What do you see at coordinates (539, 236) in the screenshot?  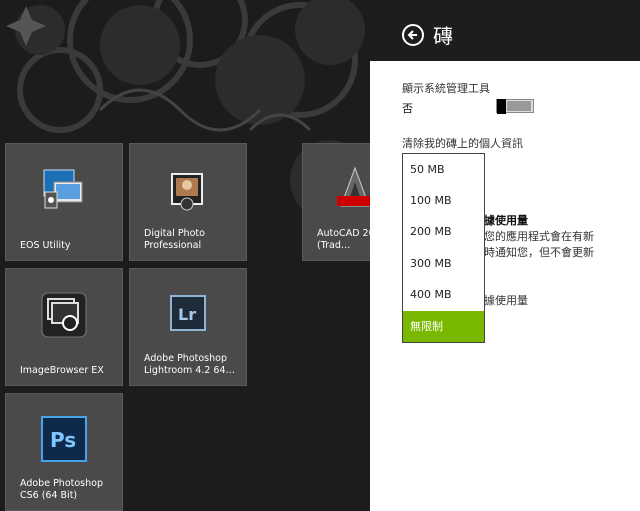 I see `usage-description-line-1: 您的應用程式會在有新` at bounding box center [539, 236].